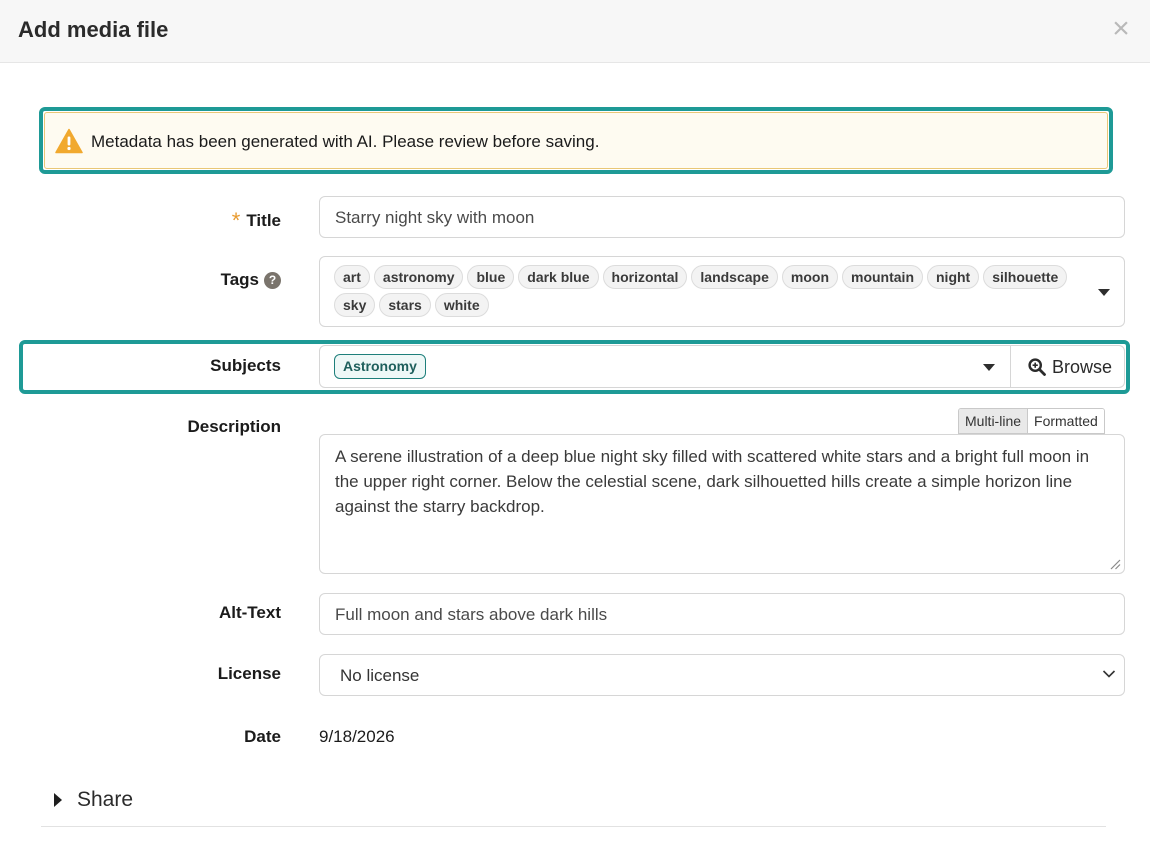  I want to click on tab-multi-line: Multi-line, so click(994, 421).